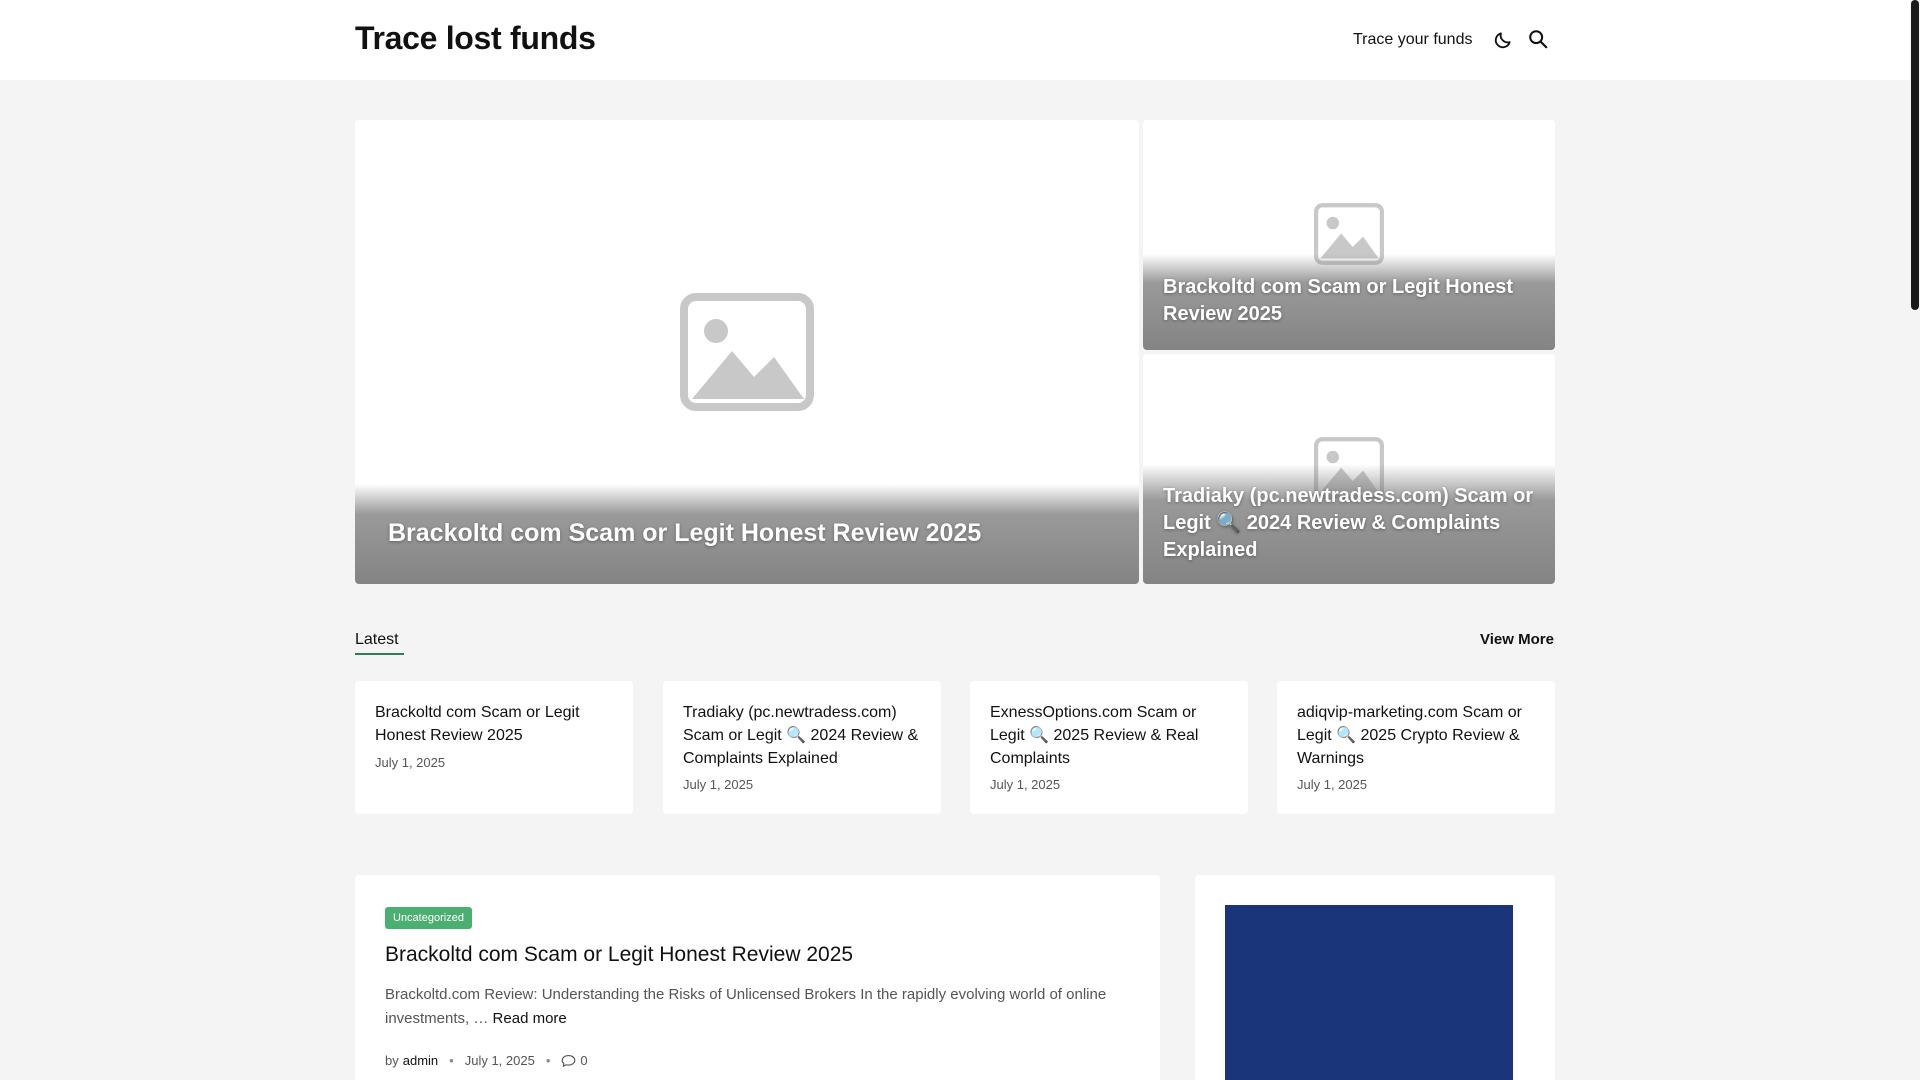 This screenshot has height=1080, width=1920. I want to click on latest-section-label: Latest, so click(377, 639).